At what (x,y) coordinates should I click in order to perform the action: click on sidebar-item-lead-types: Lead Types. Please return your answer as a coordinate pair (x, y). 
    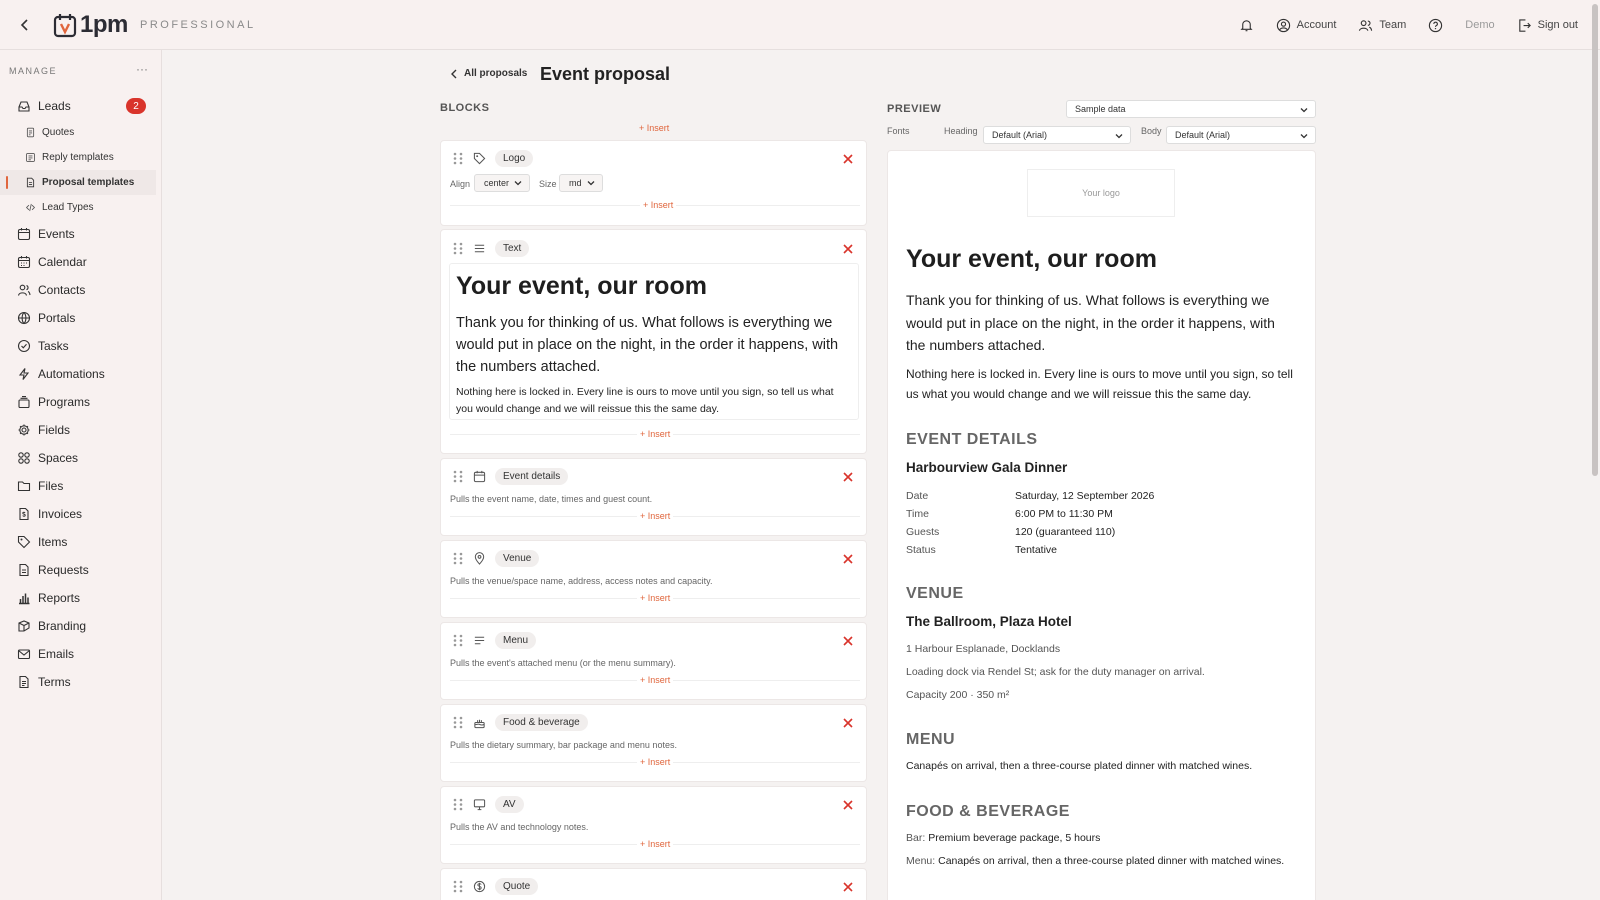
    Looking at the image, I should click on (81, 207).